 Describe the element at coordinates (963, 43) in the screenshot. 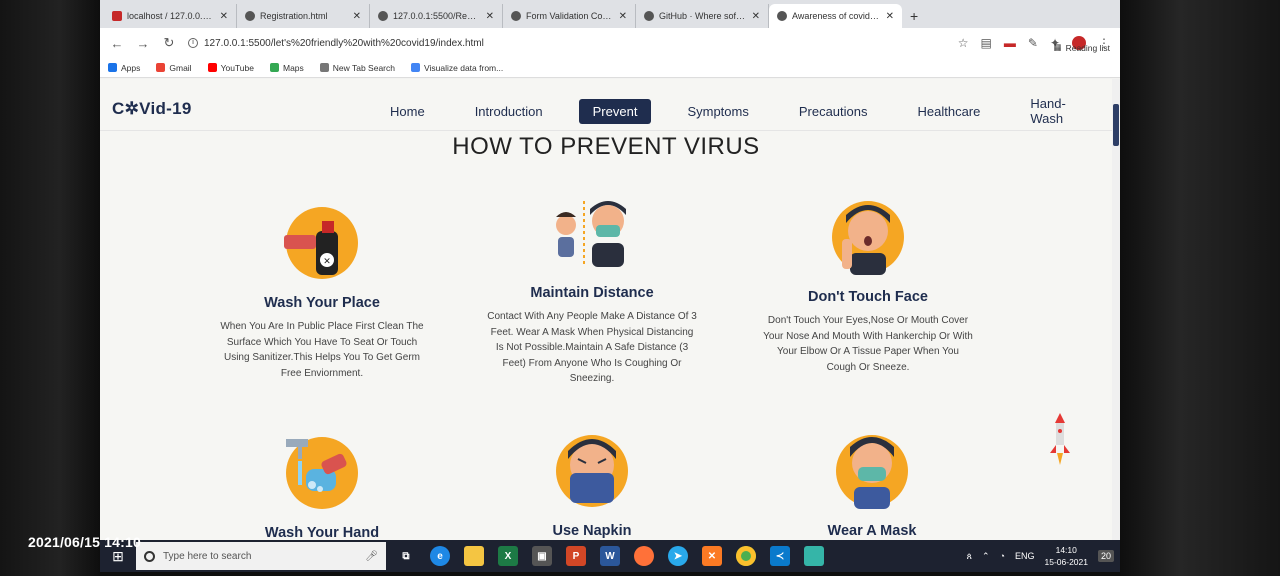

I see `star-icon: ☆` at that location.